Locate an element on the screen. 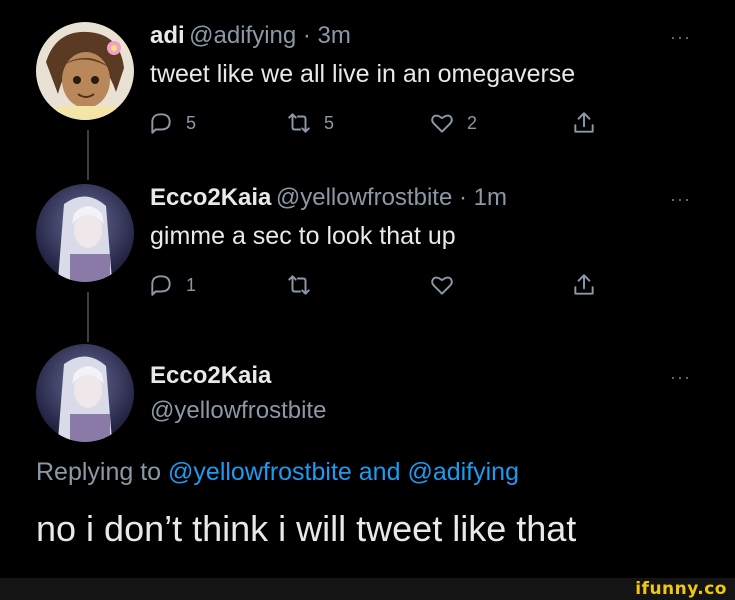 This screenshot has width=735, height=600. tweet1-display-name: adi is located at coordinates (167, 35).